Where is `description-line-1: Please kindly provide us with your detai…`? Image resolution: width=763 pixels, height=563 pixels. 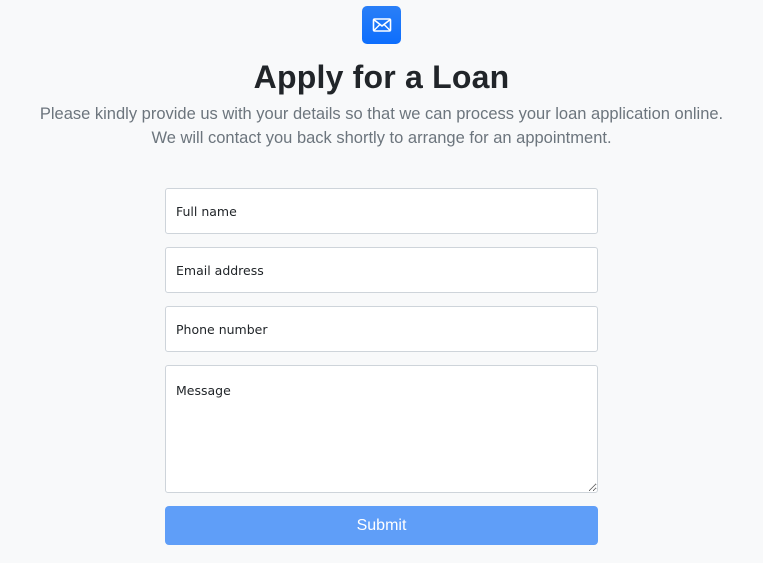 description-line-1: Please kindly provide us with your detai… is located at coordinates (381, 114).